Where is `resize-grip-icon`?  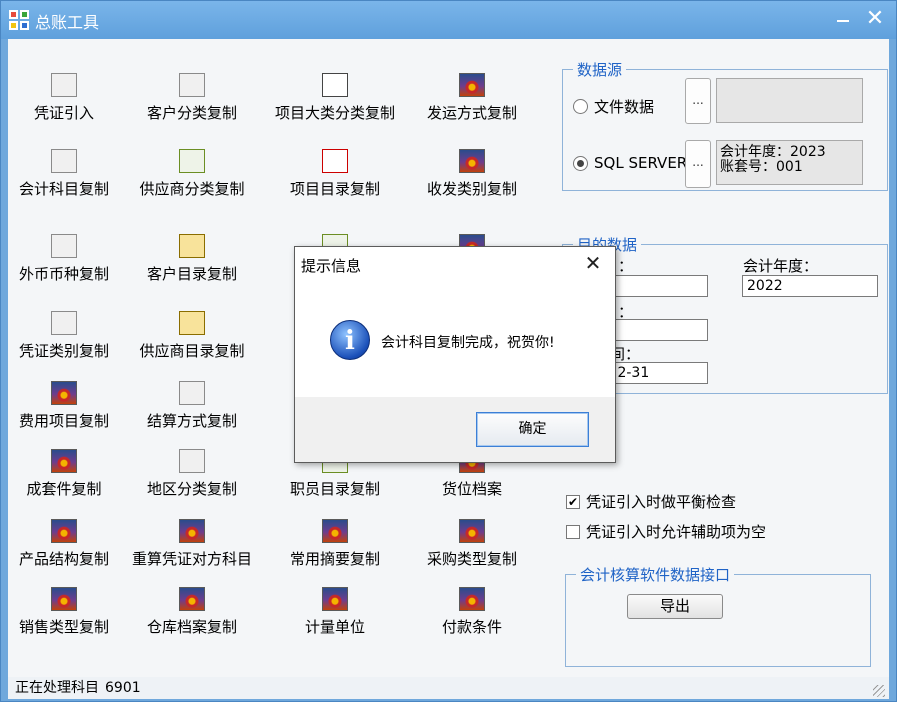
resize-grip-icon is located at coordinates (879, 691).